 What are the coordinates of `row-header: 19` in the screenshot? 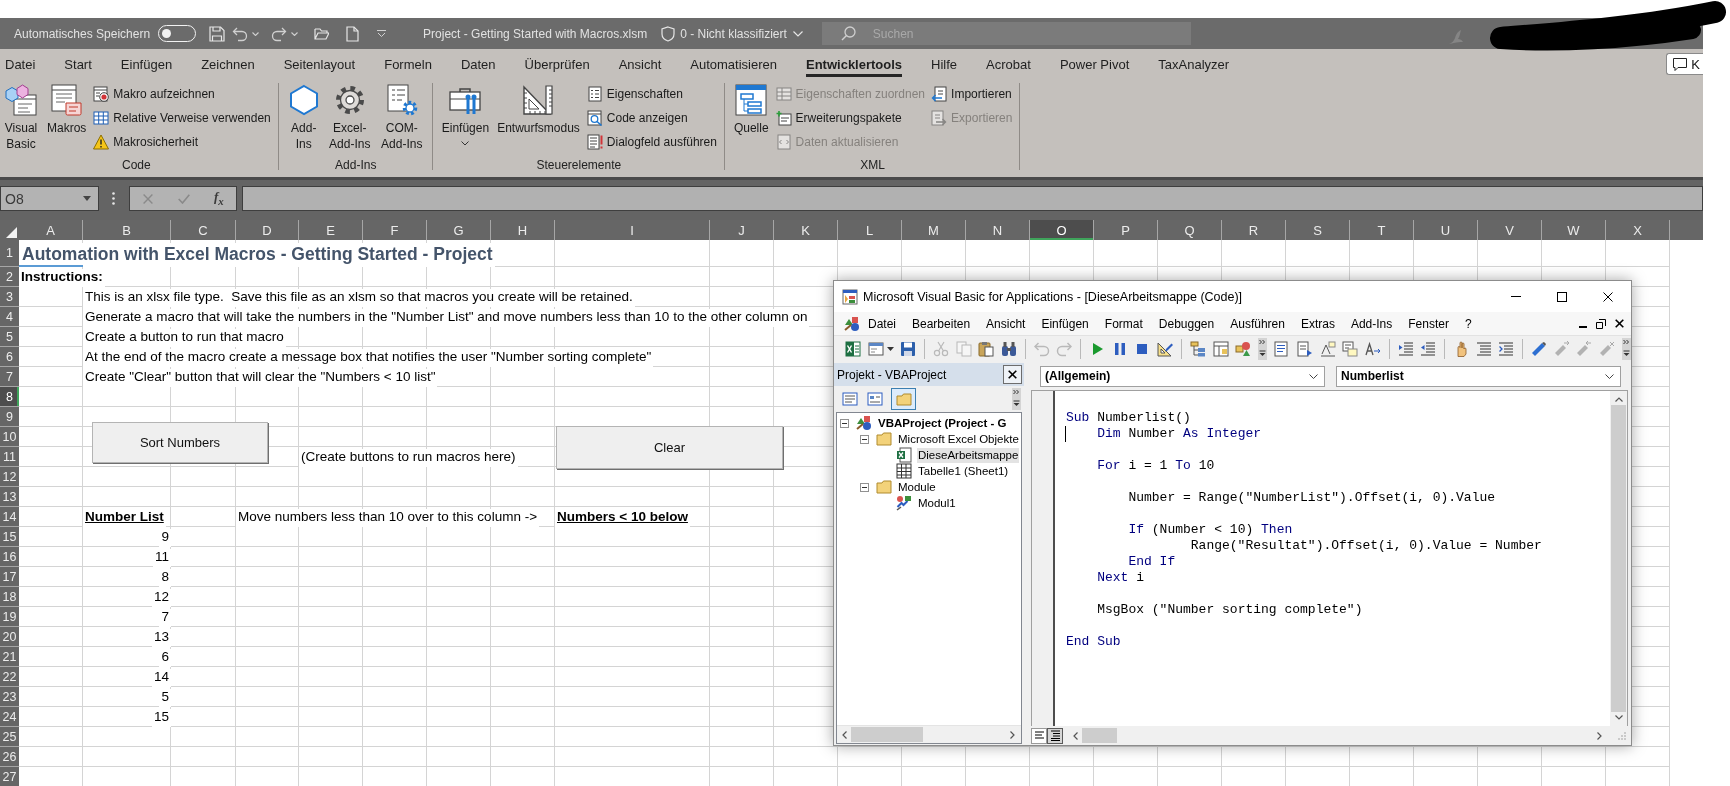 It's located at (9, 617).